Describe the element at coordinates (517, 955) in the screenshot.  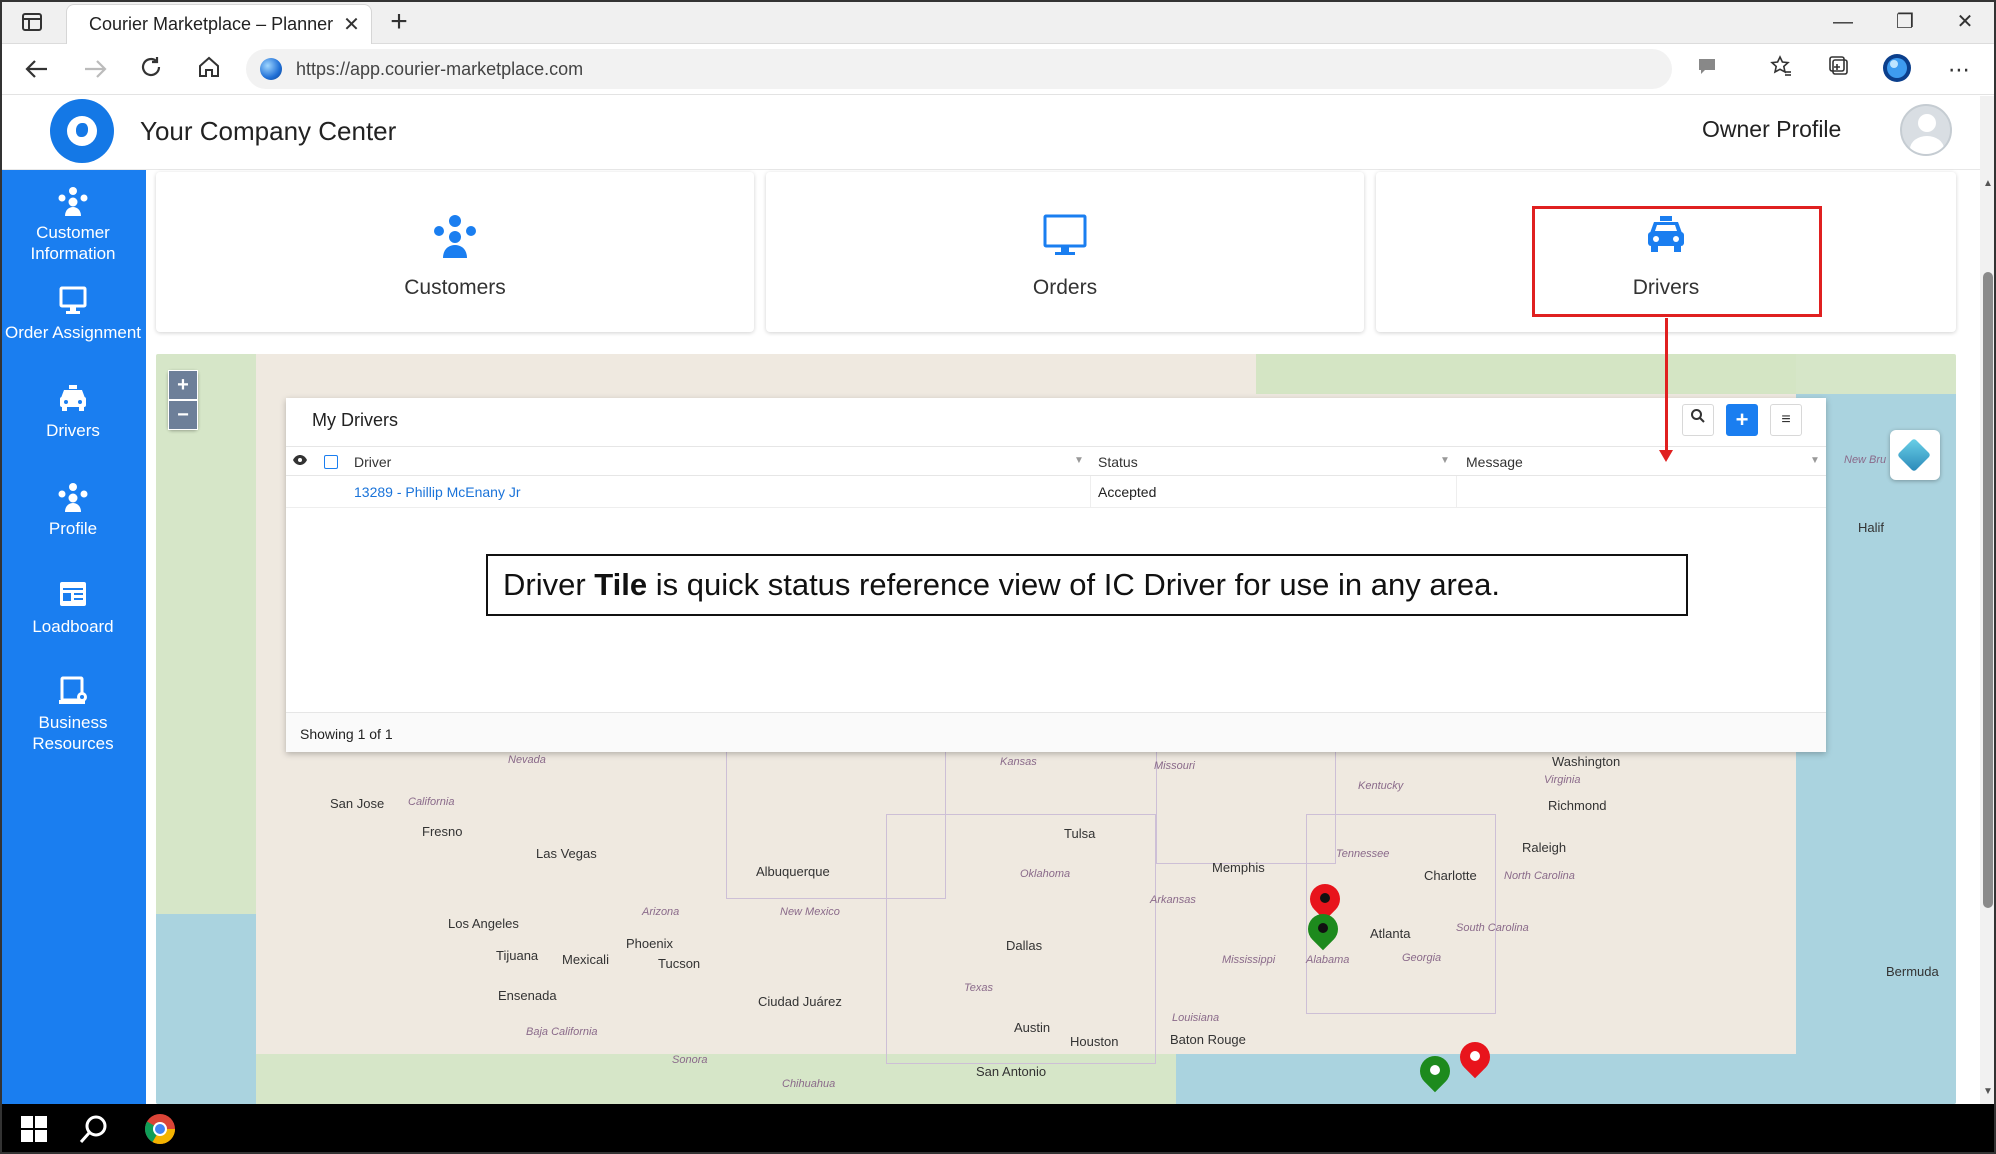
I see `city-label: Tijuana` at that location.